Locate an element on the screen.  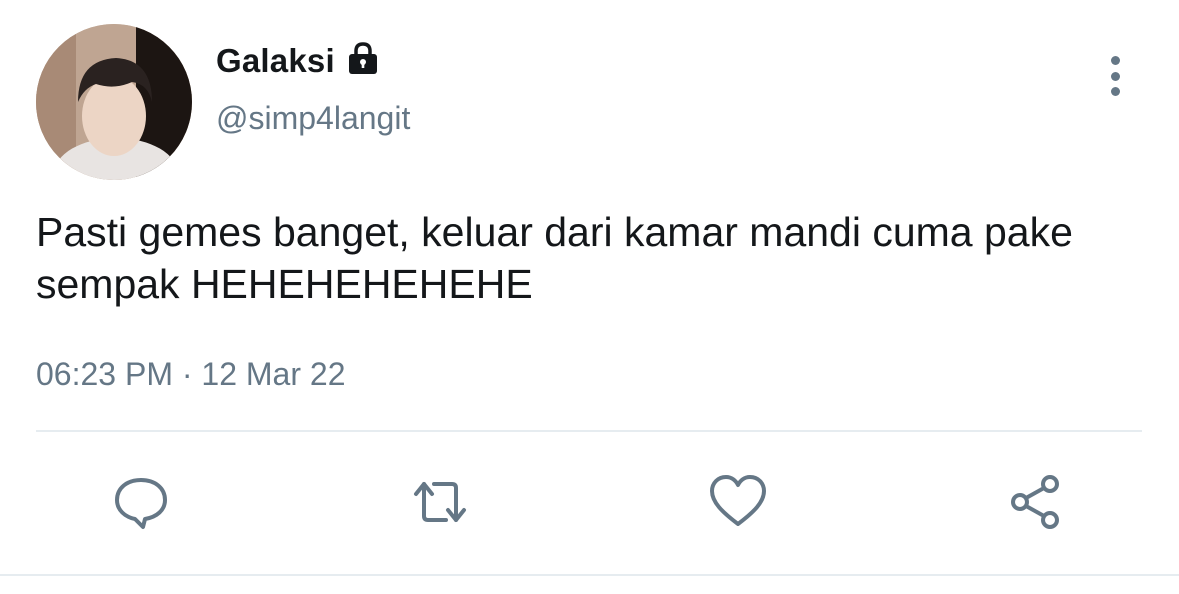
retweet-button is located at coordinates (440, 502).